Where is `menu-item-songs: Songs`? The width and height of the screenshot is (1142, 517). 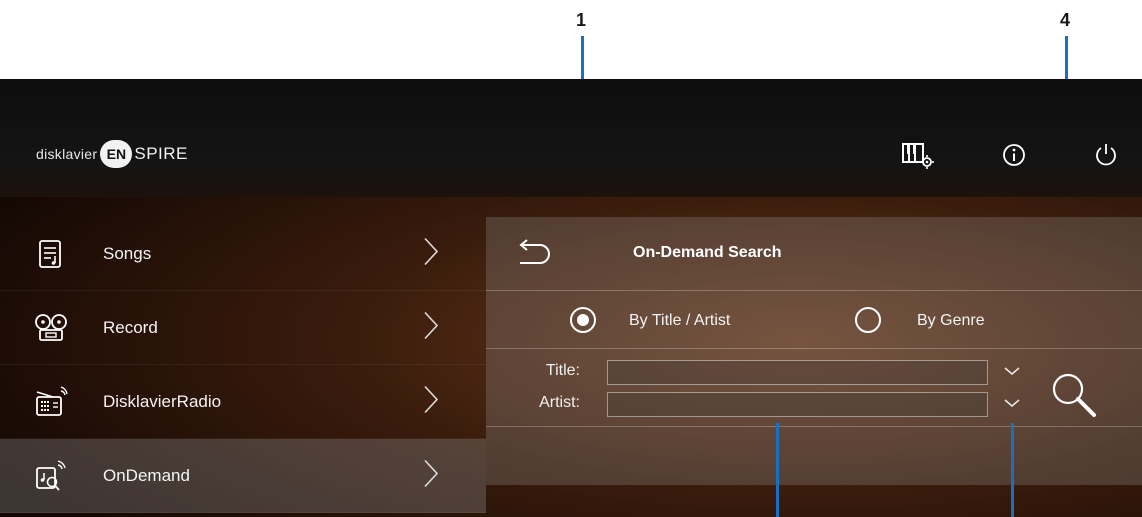
menu-item-songs: Songs is located at coordinates (243, 254).